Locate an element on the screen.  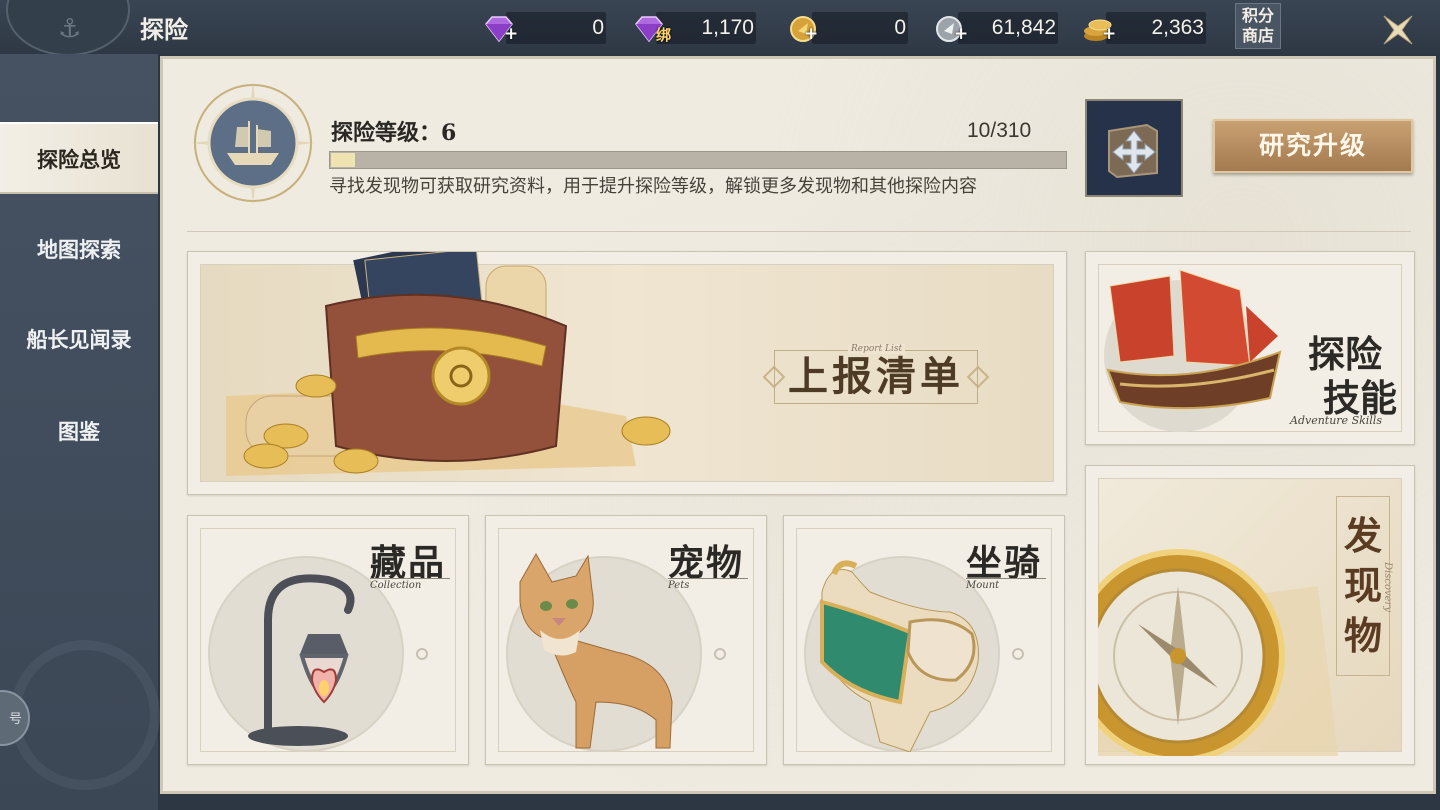
level-description: 寻找发现物可获取研究资料，用于提升探险等级，解锁更多发现物和其他探险内容 is located at coordinates (653, 186).